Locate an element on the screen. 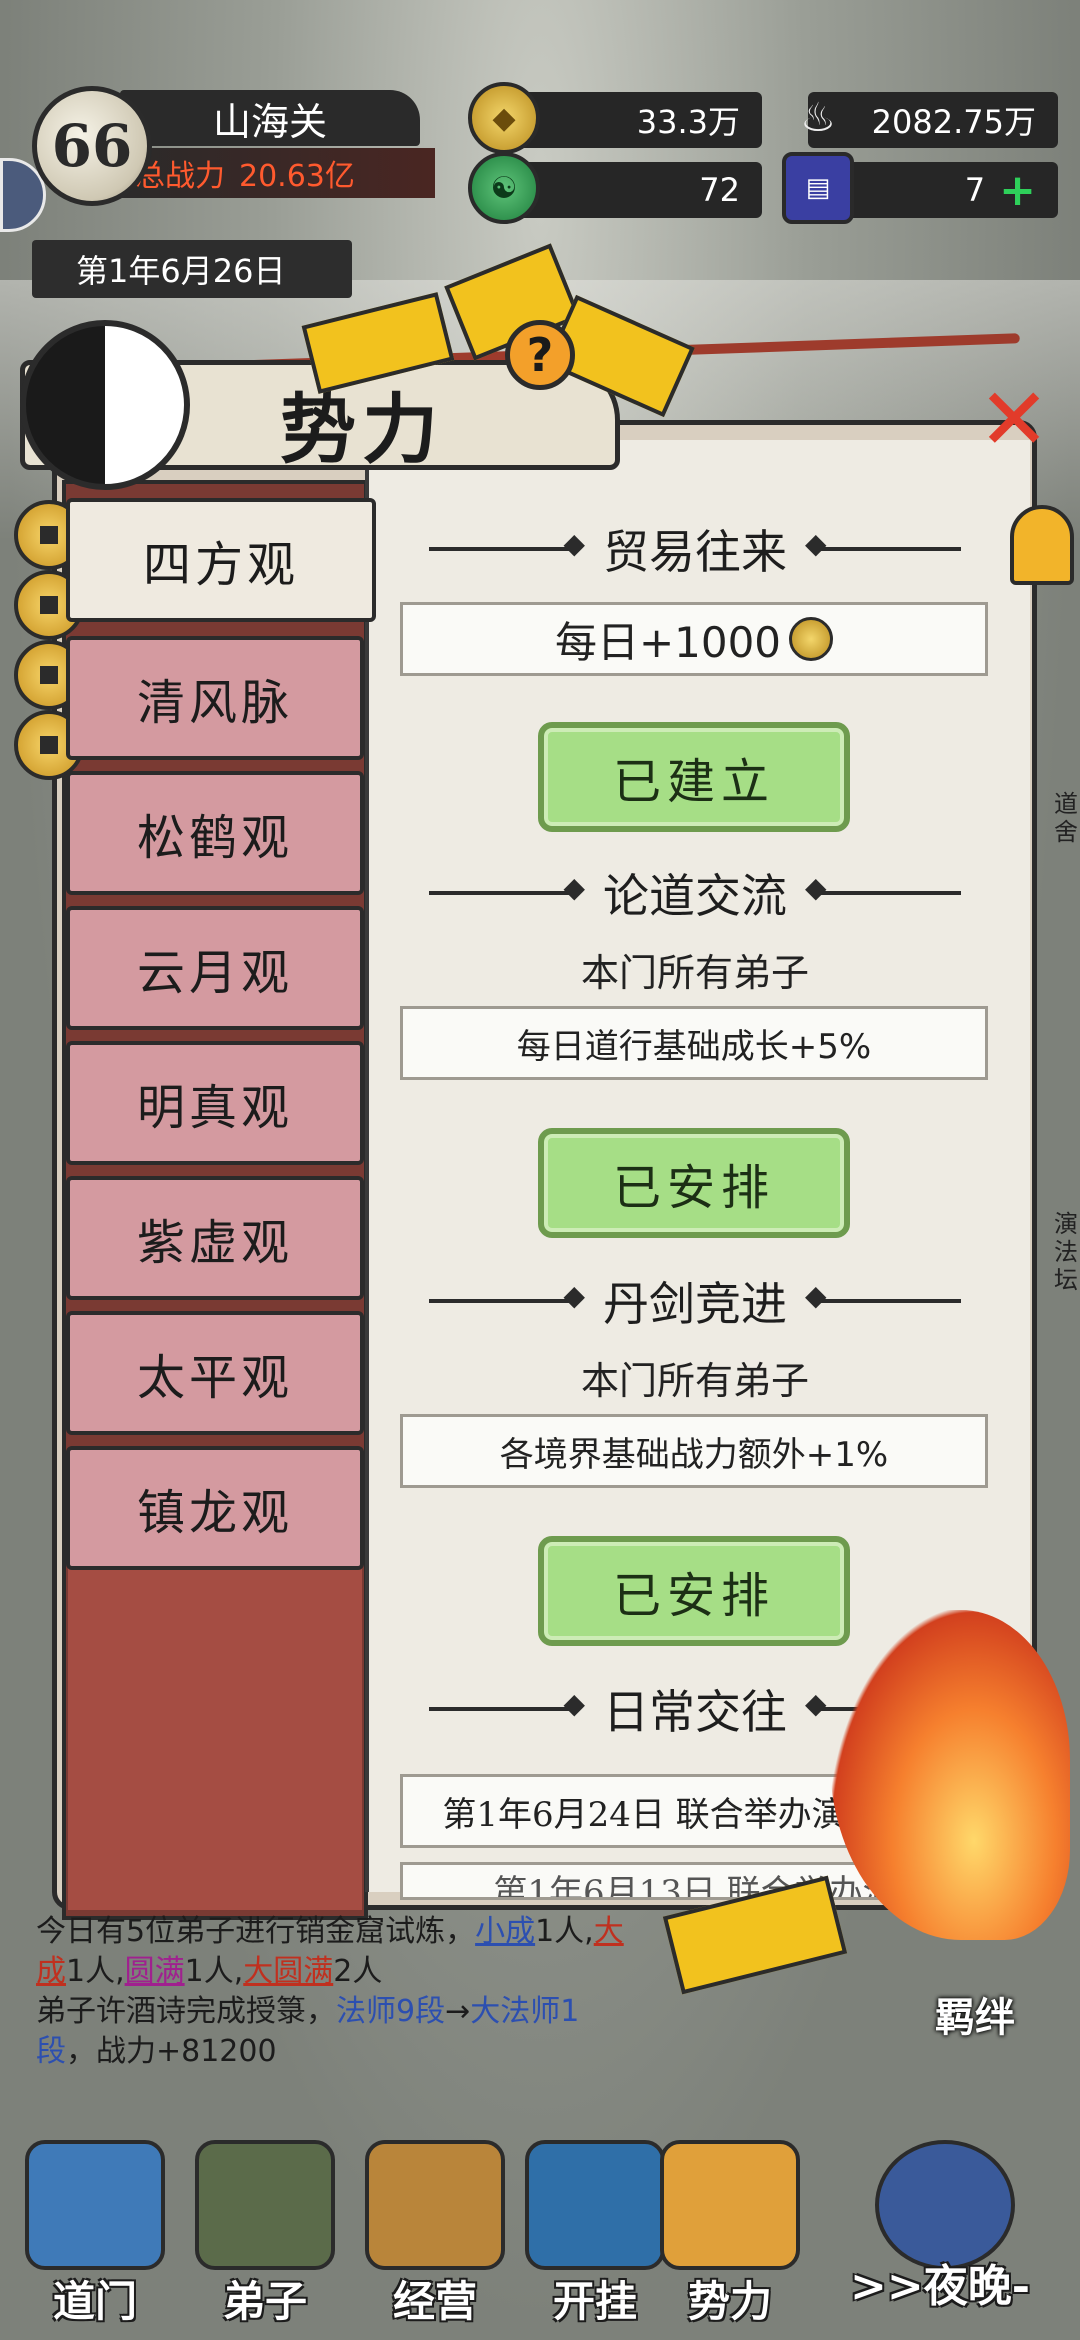 The width and height of the screenshot is (1080, 2340). tab-sifangguan: 四方观 is located at coordinates (221, 560).